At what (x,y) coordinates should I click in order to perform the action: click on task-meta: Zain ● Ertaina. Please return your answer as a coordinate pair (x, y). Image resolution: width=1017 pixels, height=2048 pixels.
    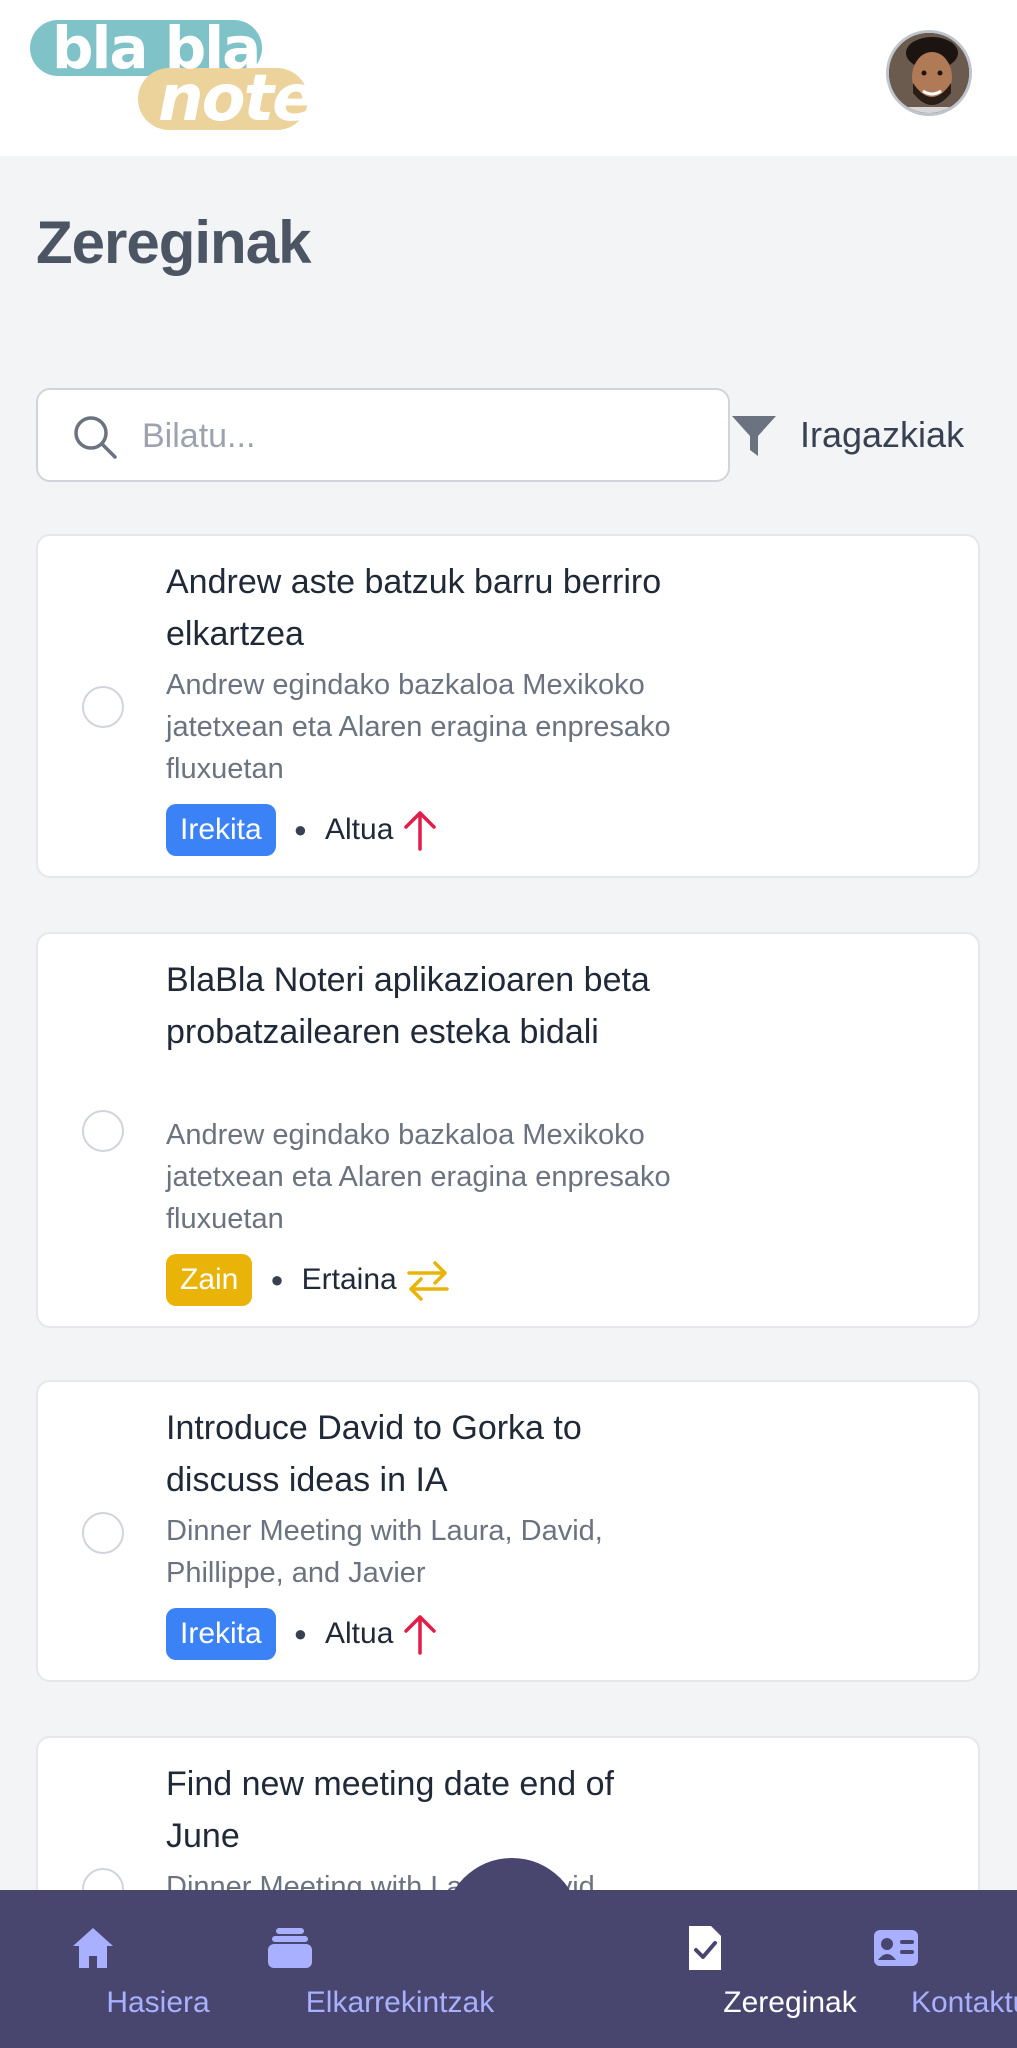
    Looking at the image, I should click on (308, 1280).